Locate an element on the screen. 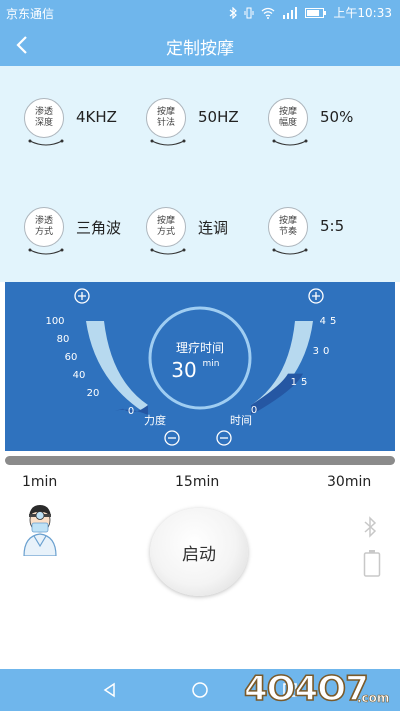 This screenshot has width=400, height=711. strength-gauge-track is located at coordinates (117, 368).